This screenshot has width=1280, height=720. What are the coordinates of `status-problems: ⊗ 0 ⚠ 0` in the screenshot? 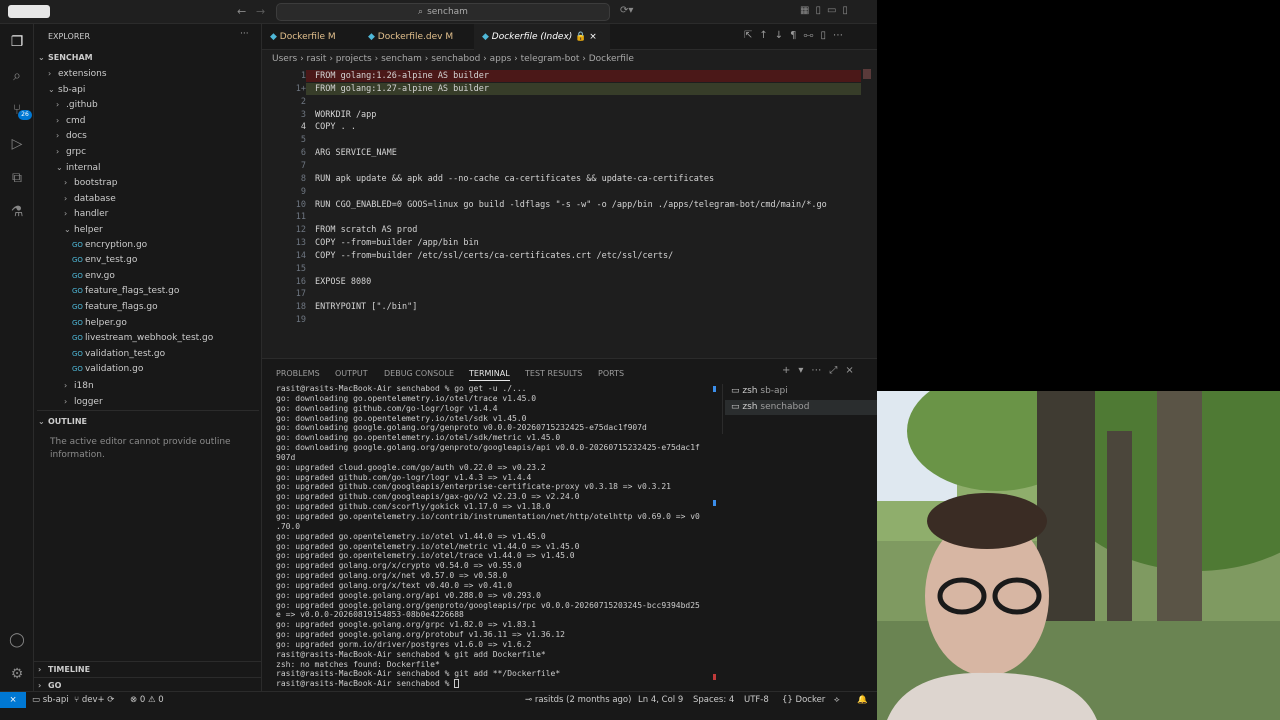 It's located at (147, 700).